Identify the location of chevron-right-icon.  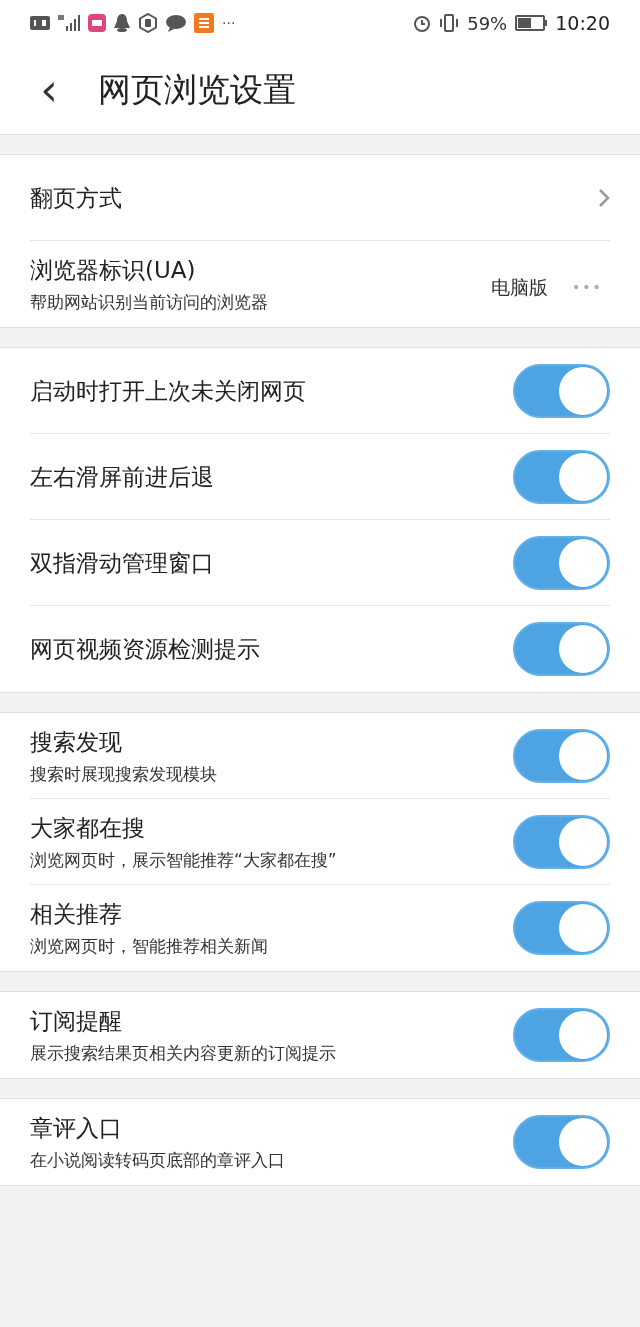
(604, 197).